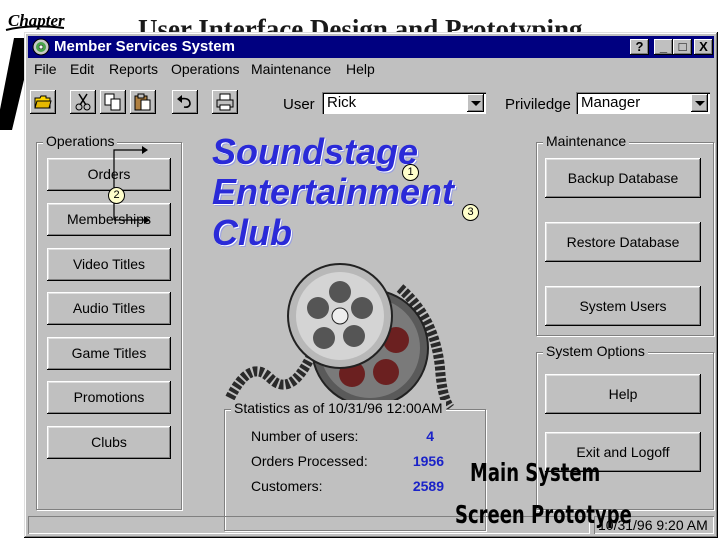 The width and height of the screenshot is (720, 540). I want to click on cut-button, so click(83, 102).